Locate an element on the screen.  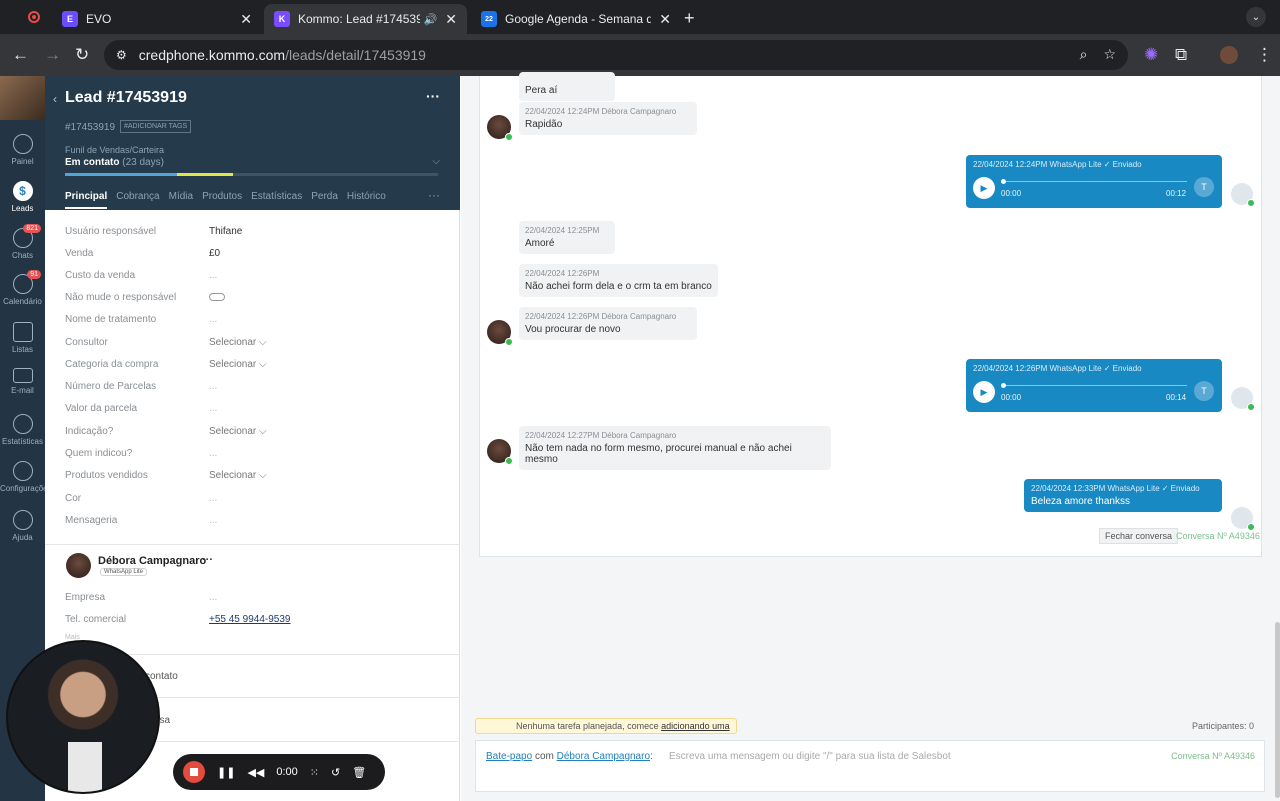
new-tab-icon: + is located at coordinates (689, 18).